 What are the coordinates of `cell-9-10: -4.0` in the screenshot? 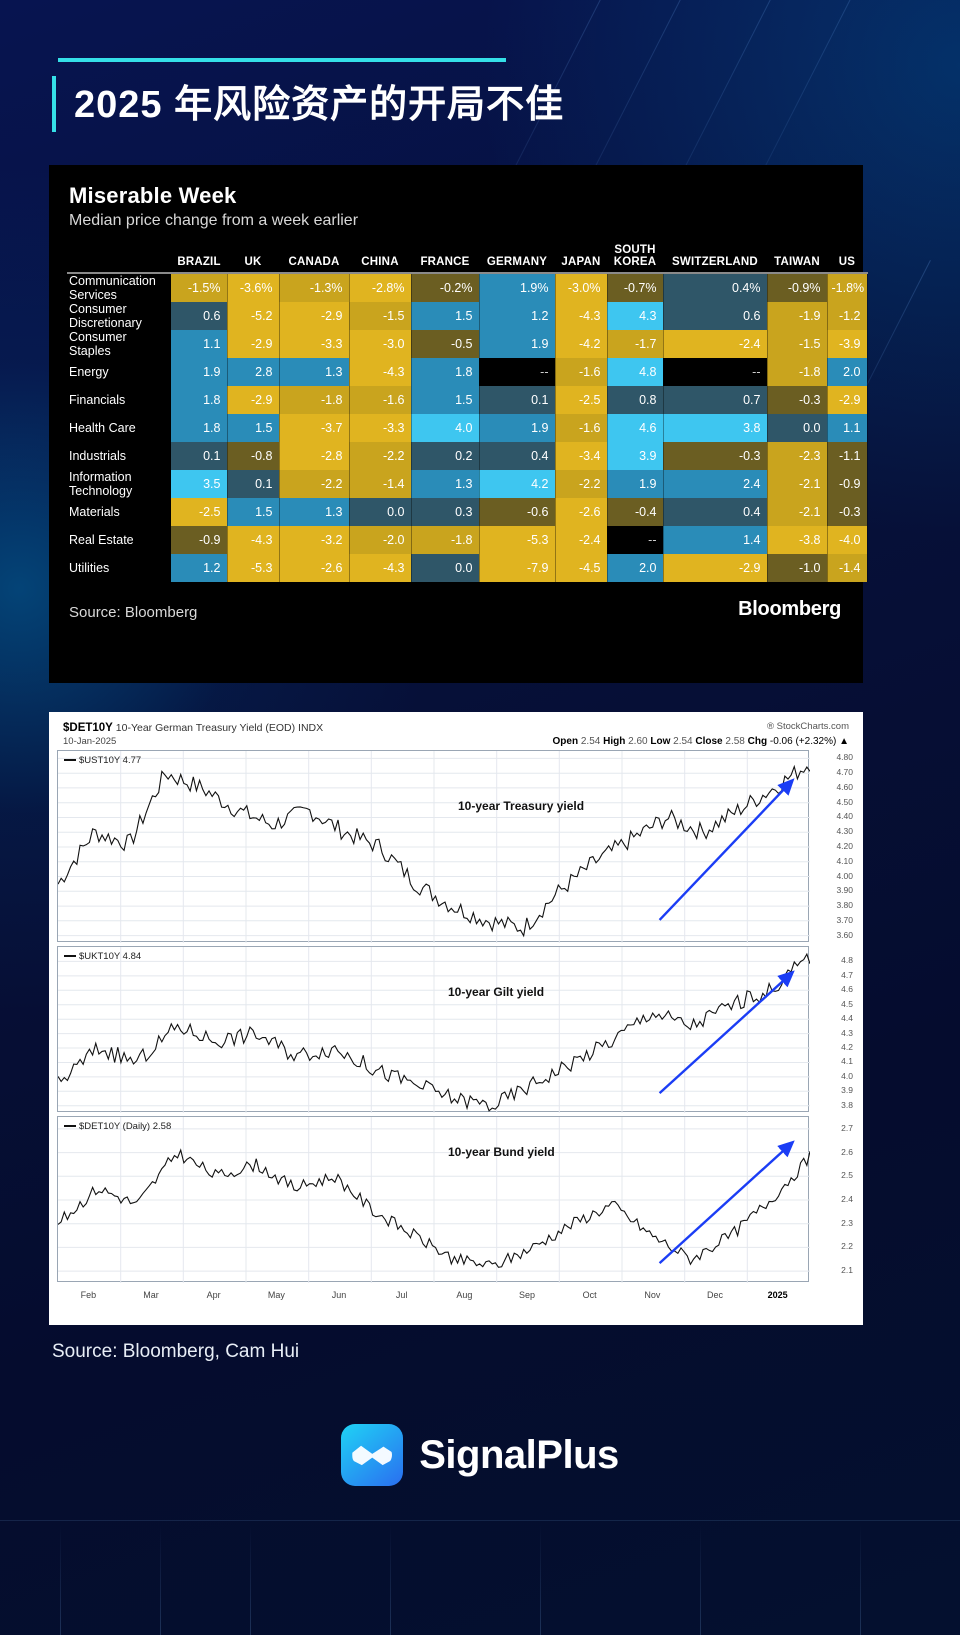 It's located at (847, 540).